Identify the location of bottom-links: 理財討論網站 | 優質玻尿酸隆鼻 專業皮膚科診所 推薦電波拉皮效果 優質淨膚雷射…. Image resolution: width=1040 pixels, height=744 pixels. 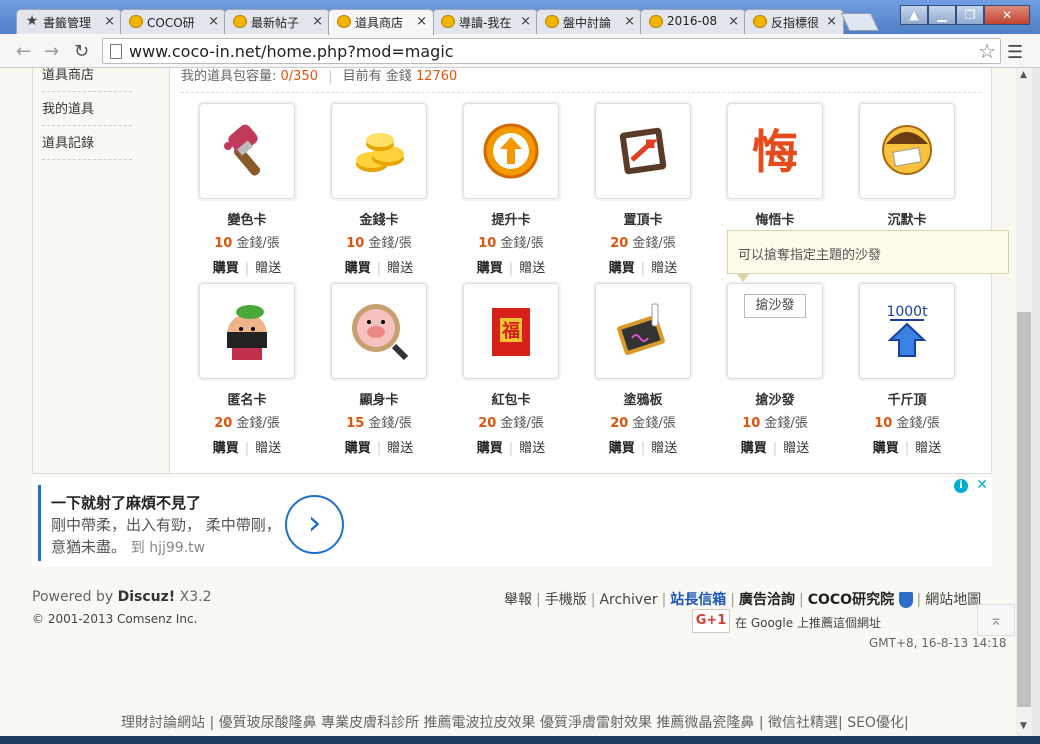
(515, 722).